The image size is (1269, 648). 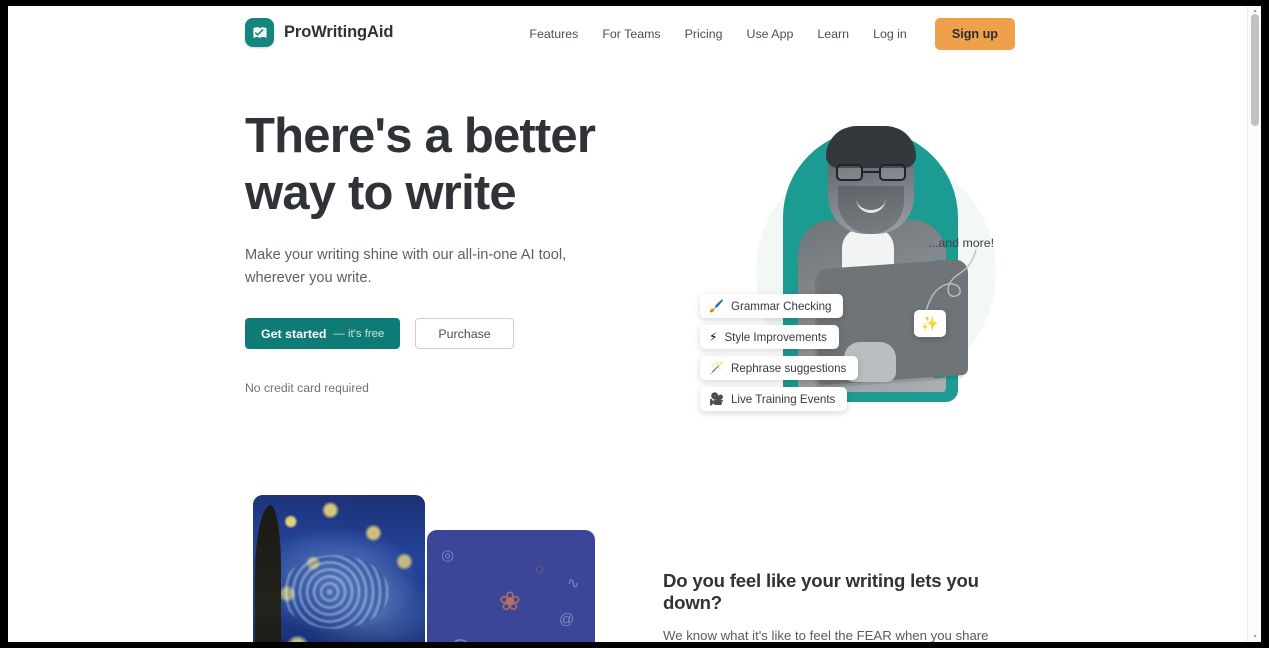 I want to click on nav-link-use-app: Use App, so click(x=770, y=34).